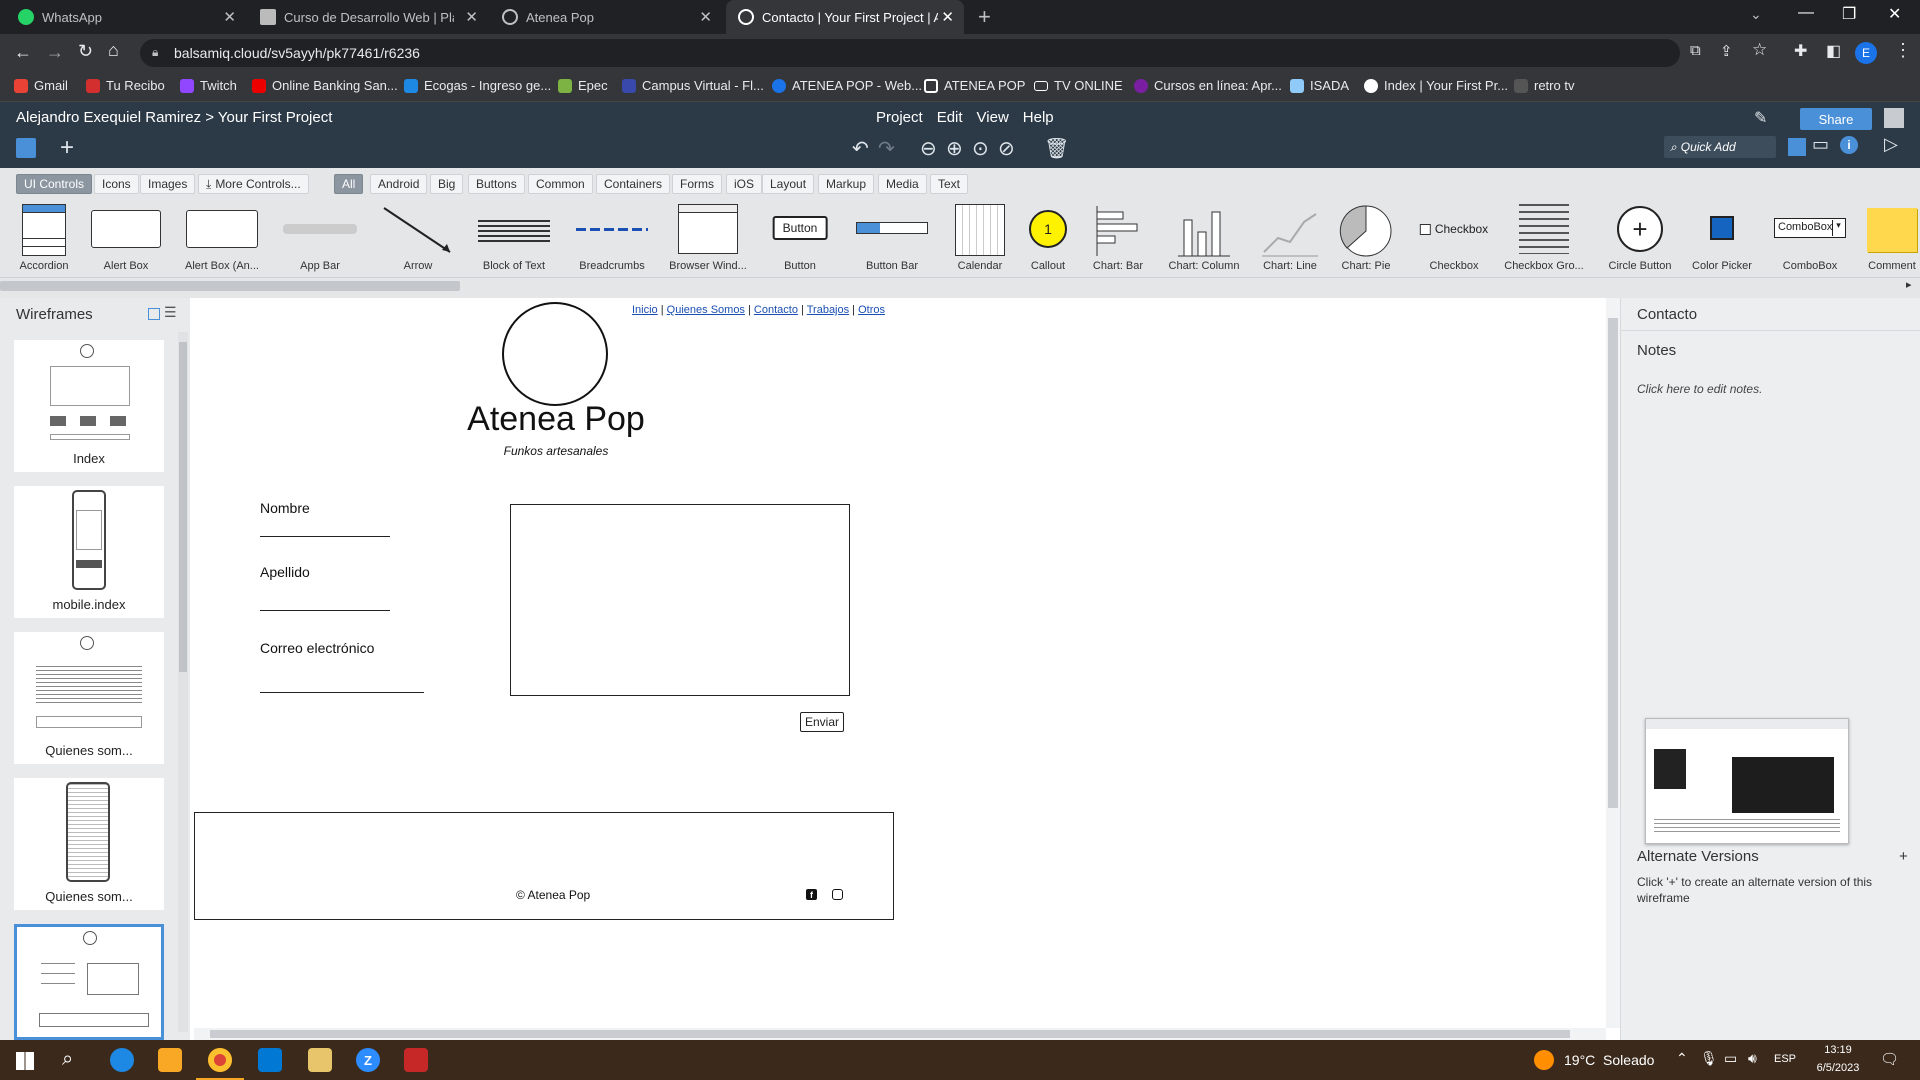 This screenshot has height=1080, width=1920. Describe the element at coordinates (886, 148) in the screenshot. I see `redo-icon: ↷` at that location.